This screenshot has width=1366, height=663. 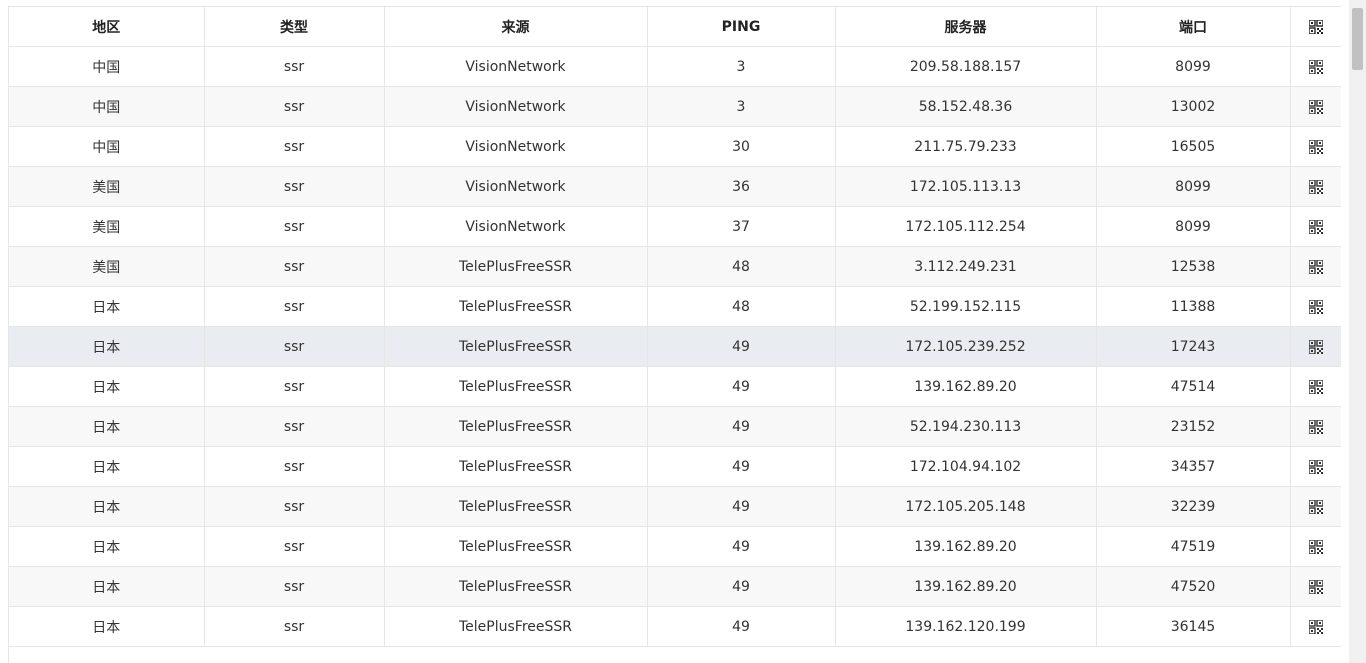 What do you see at coordinates (966, 346) in the screenshot?
I see `cell-server: 172.105.239.252` at bounding box center [966, 346].